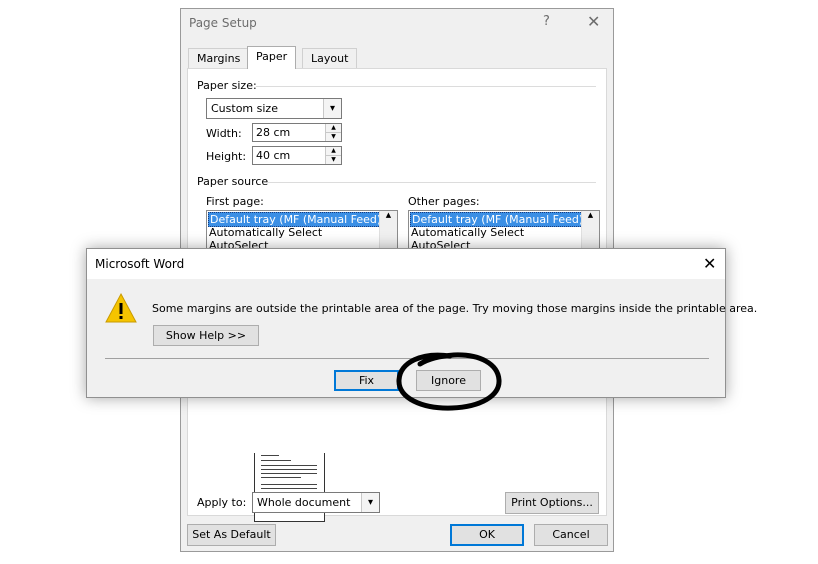 The height and width of the screenshot is (564, 818). What do you see at coordinates (233, 181) in the screenshot?
I see `paper-source-label: Paper source` at bounding box center [233, 181].